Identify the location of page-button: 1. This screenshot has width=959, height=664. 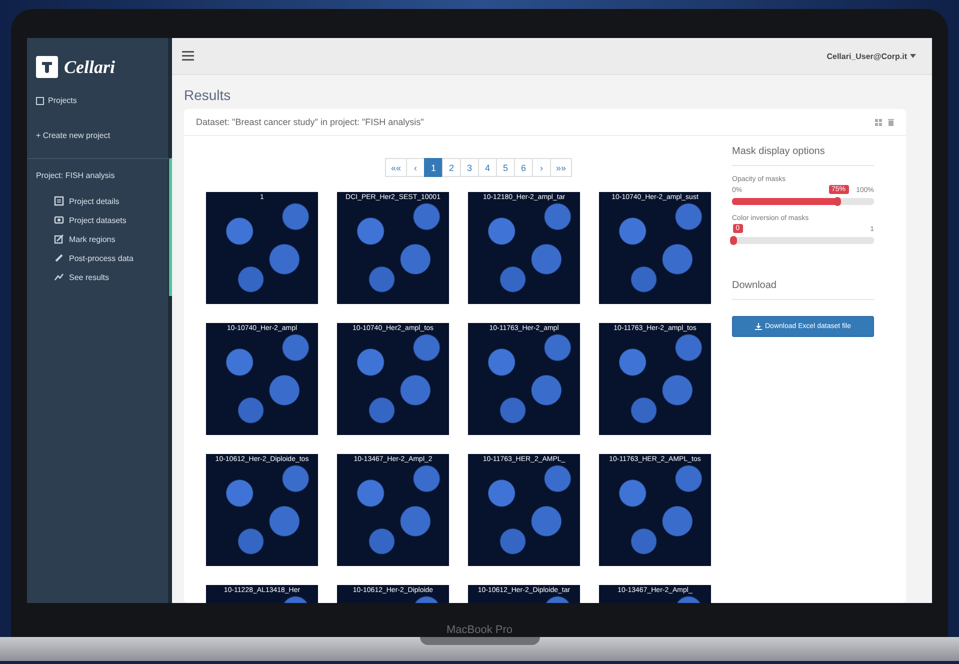
(433, 167).